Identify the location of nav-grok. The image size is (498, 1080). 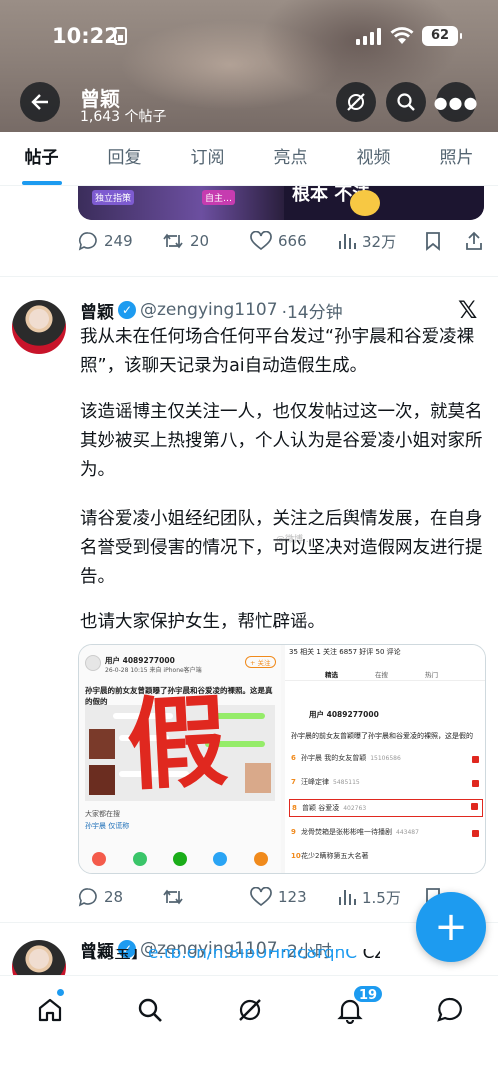
(250, 1010).